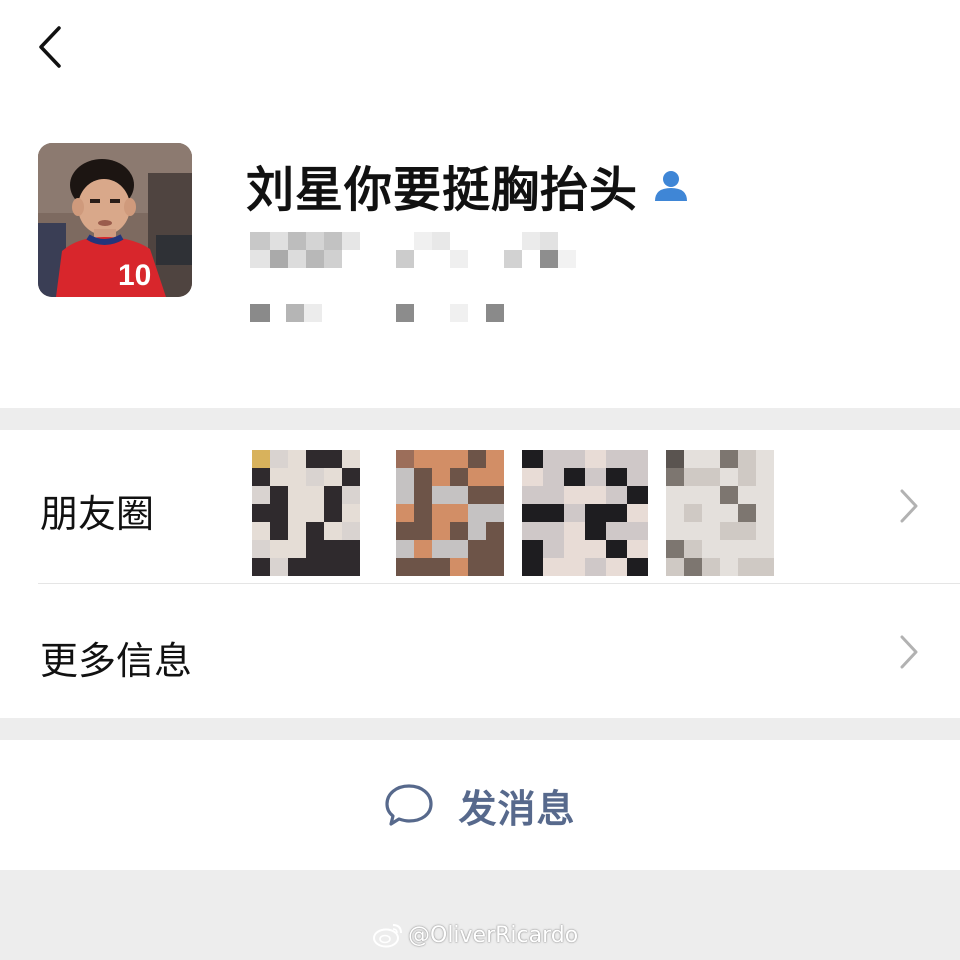 This screenshot has height=960, width=960. I want to click on moments-thumbnail, so click(585, 513).